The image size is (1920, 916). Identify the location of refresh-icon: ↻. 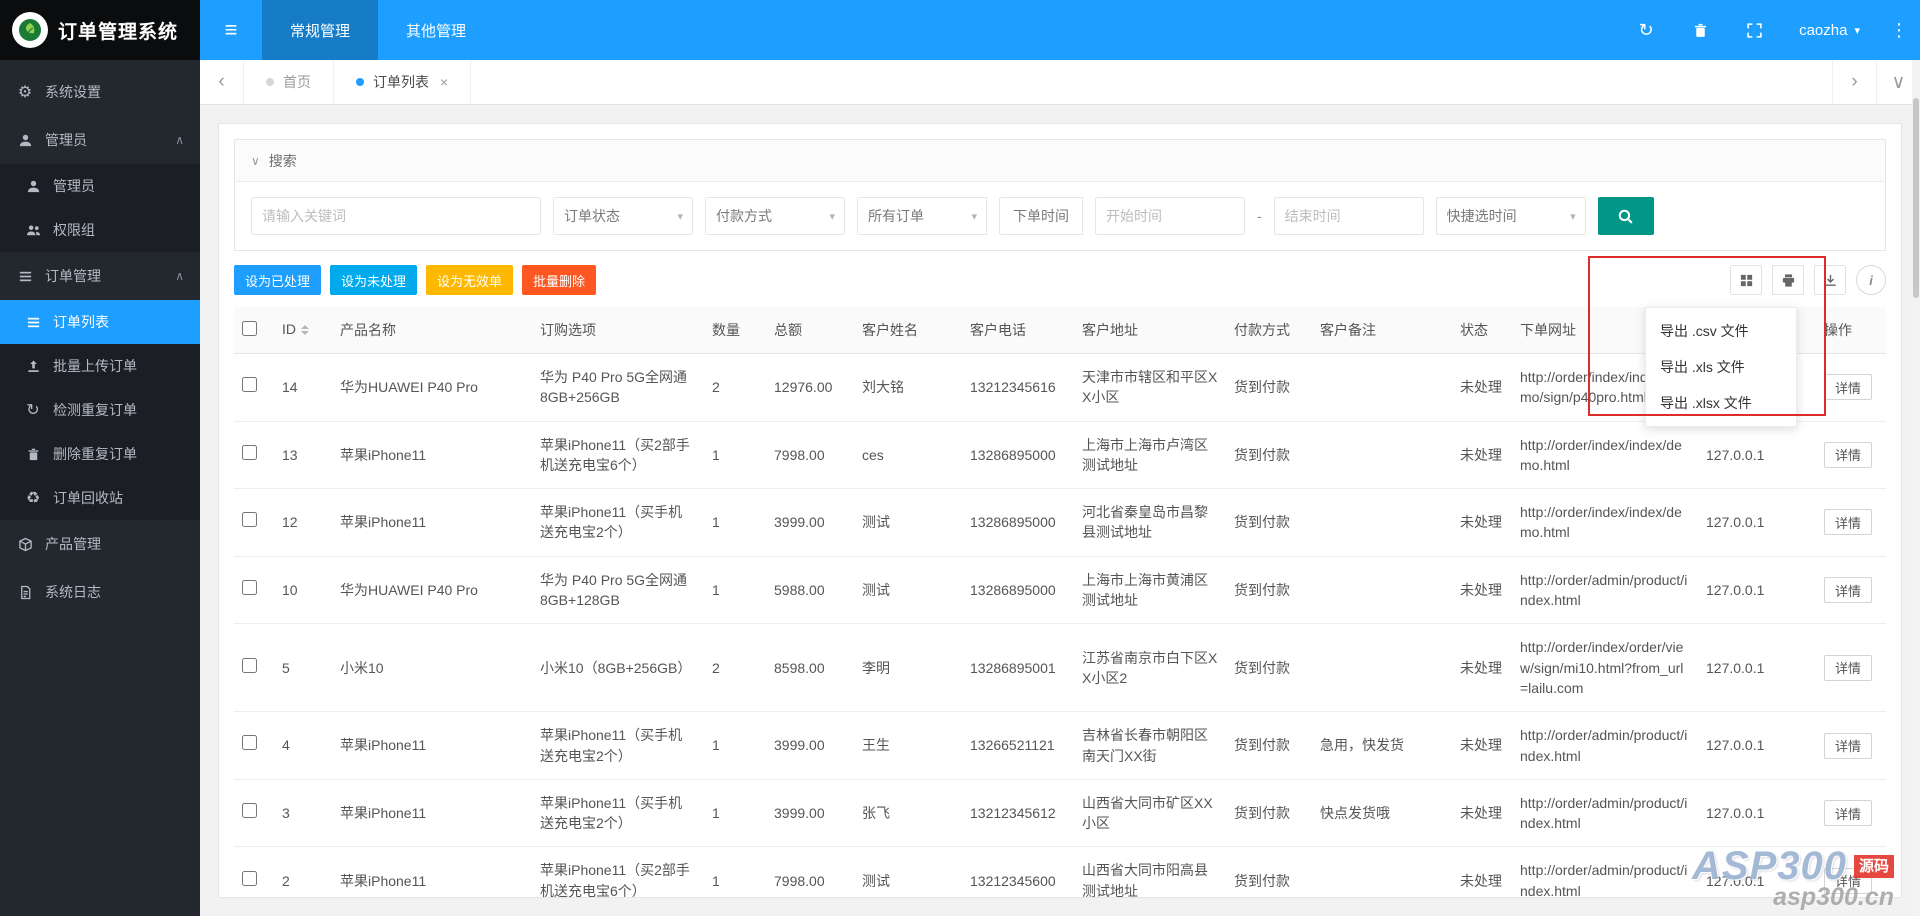
(1646, 30).